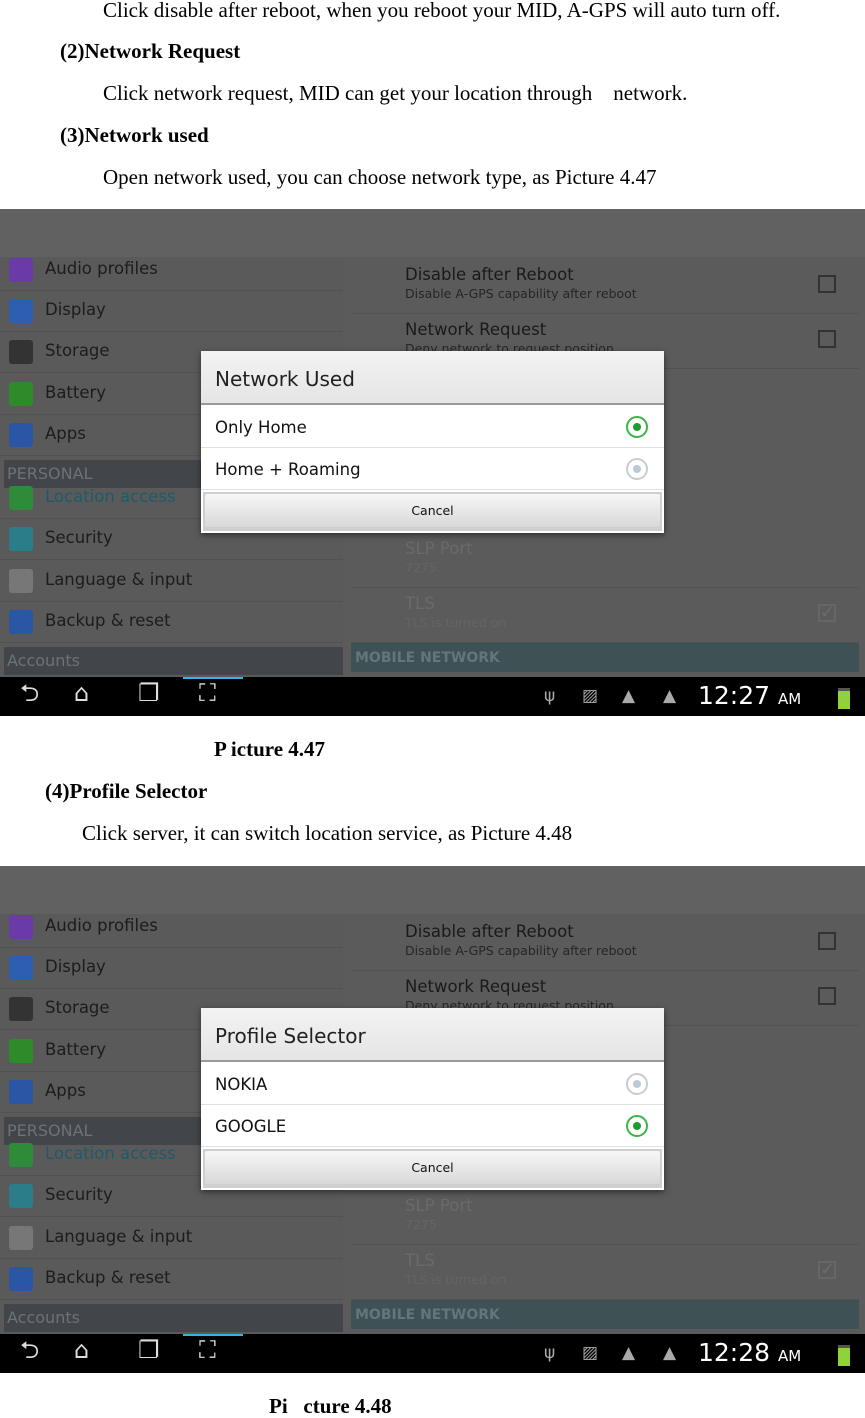  Describe the element at coordinates (21, 1009) in the screenshot. I see `storage-icon` at that location.